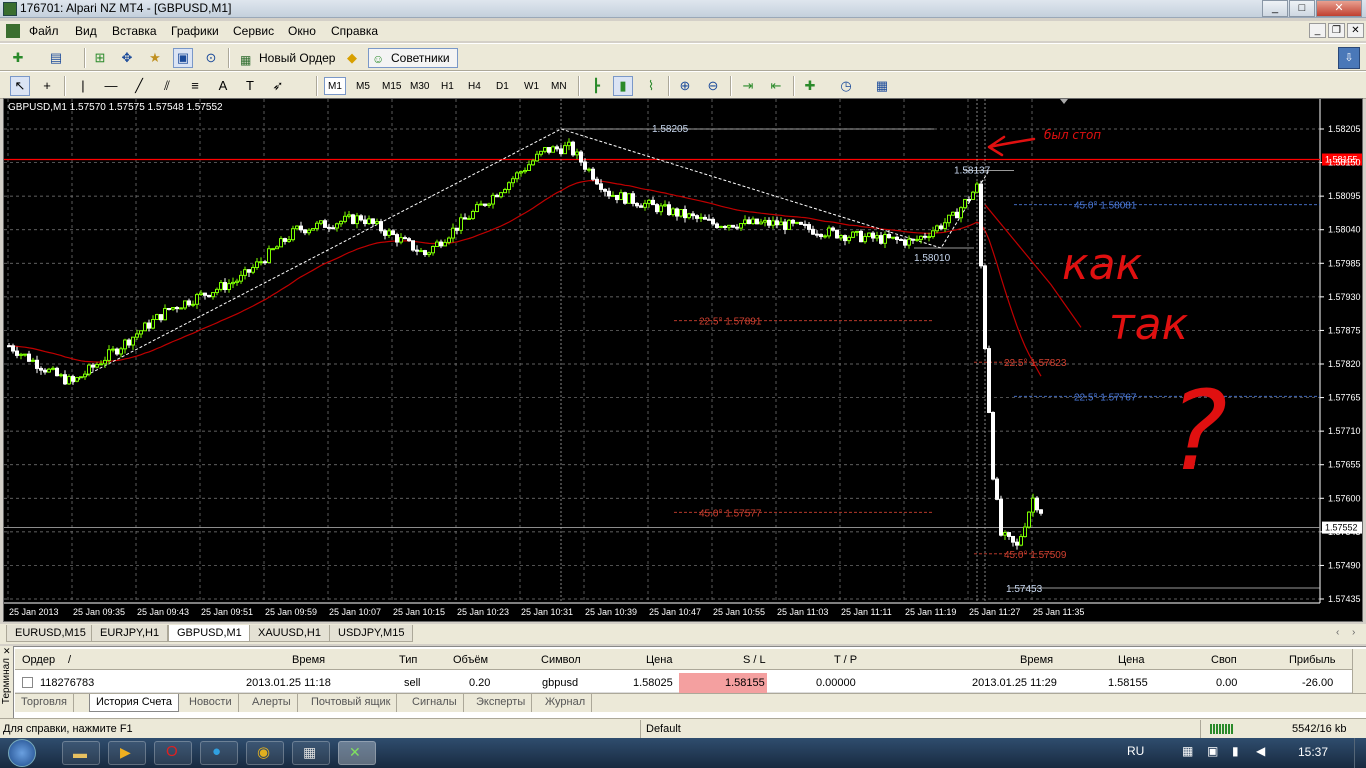 The image size is (1366, 768). I want to click on col-close-price: Цена, so click(1131, 660).